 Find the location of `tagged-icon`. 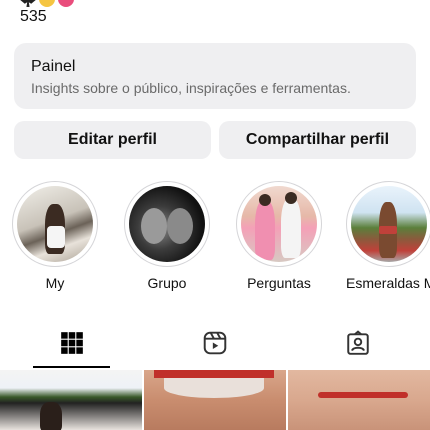

tagged-icon is located at coordinates (358, 342).